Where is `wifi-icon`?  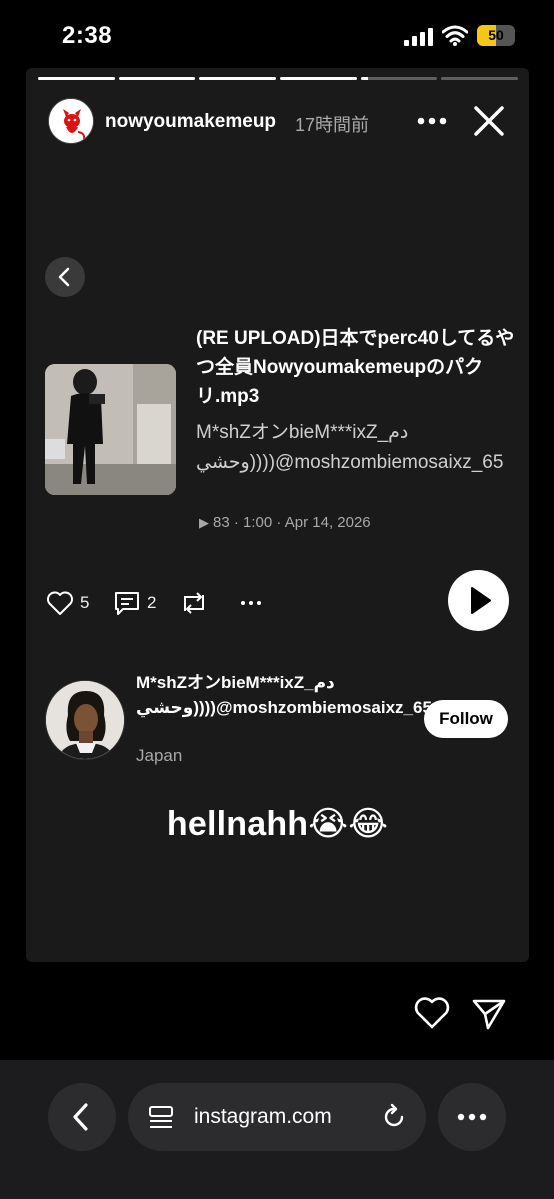
wifi-icon is located at coordinates (455, 35).